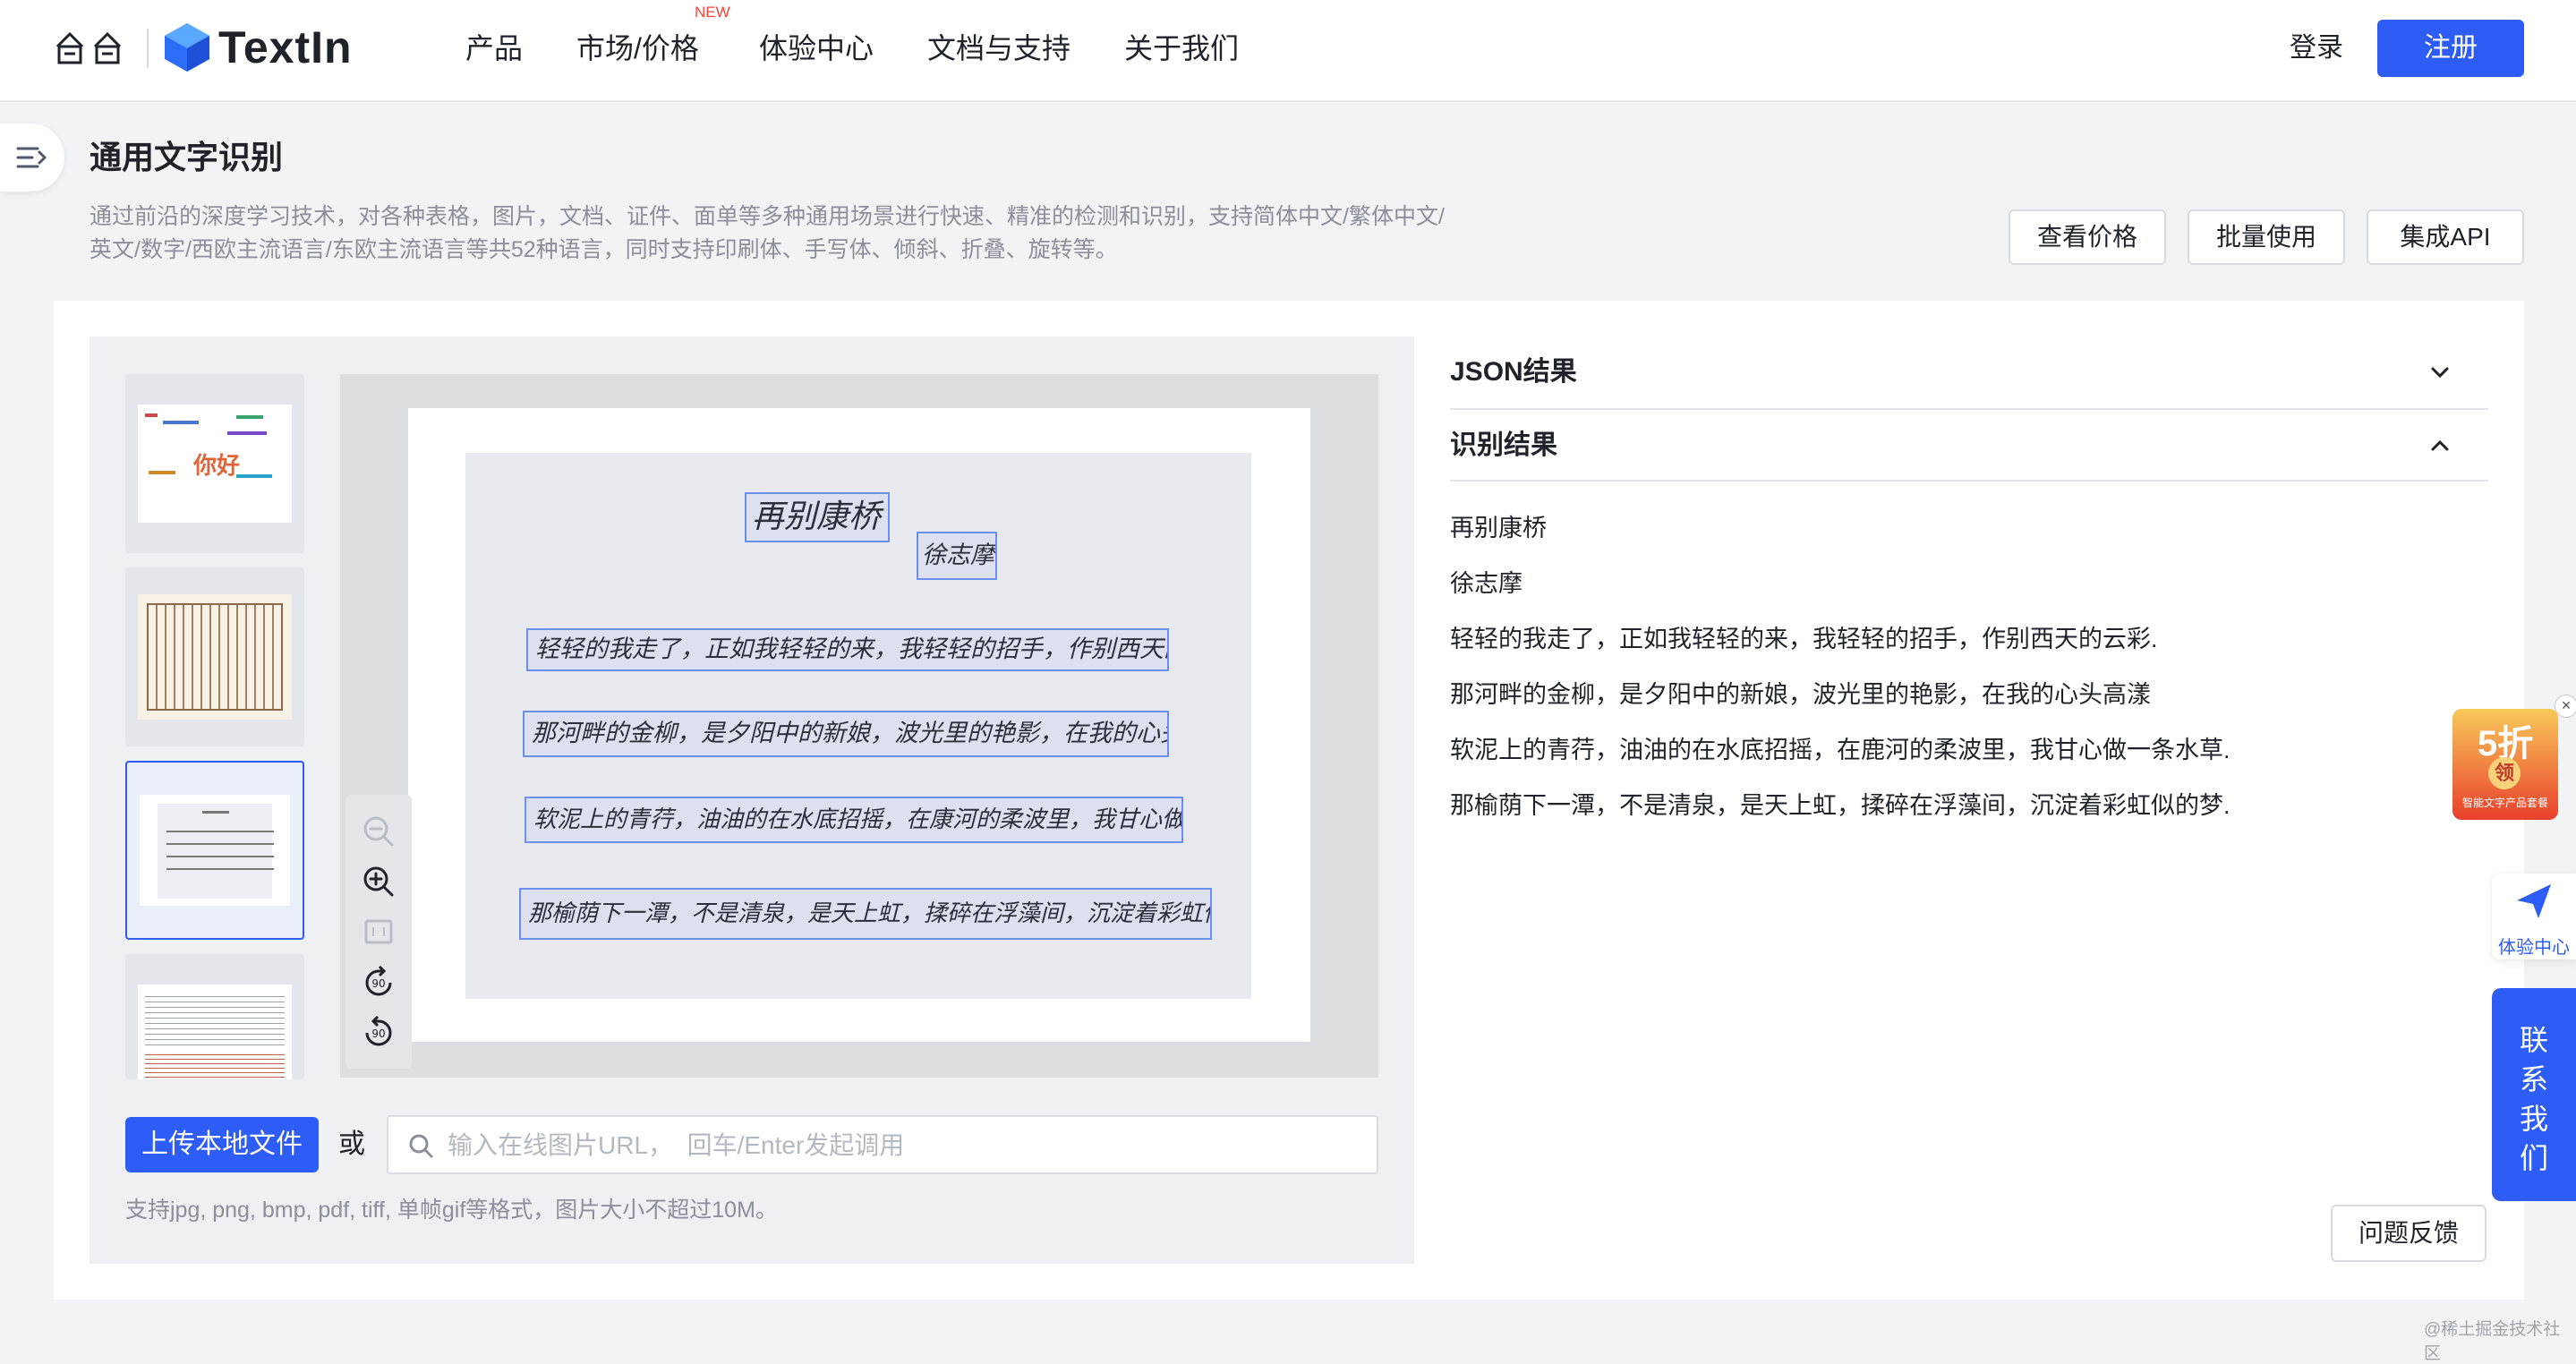  I want to click on experience-center-float-button: 体验中心, so click(2534, 916).